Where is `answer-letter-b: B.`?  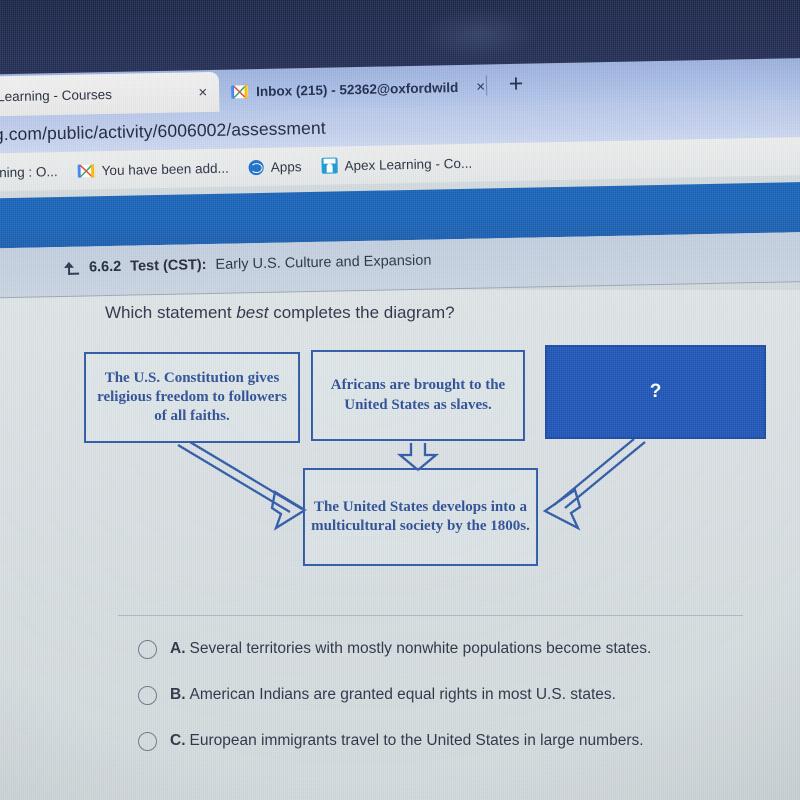 answer-letter-b: B. is located at coordinates (178, 694).